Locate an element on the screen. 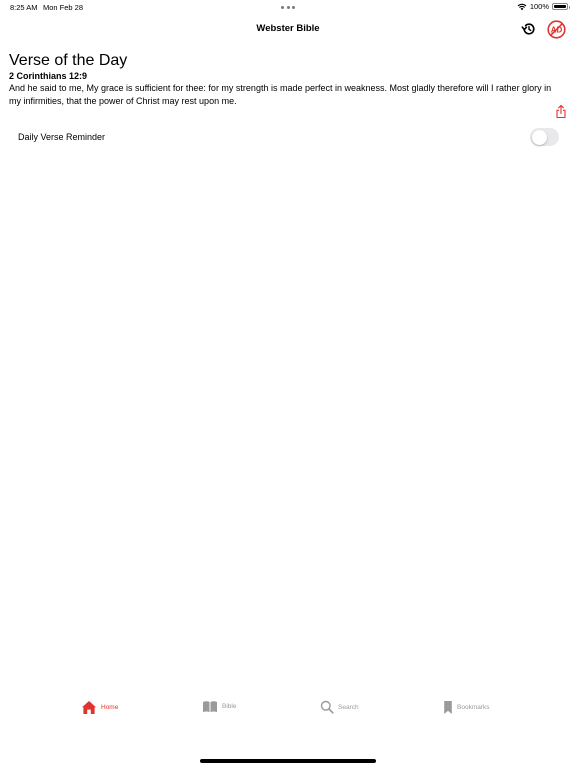  tab-home-label: Home is located at coordinates (110, 707).